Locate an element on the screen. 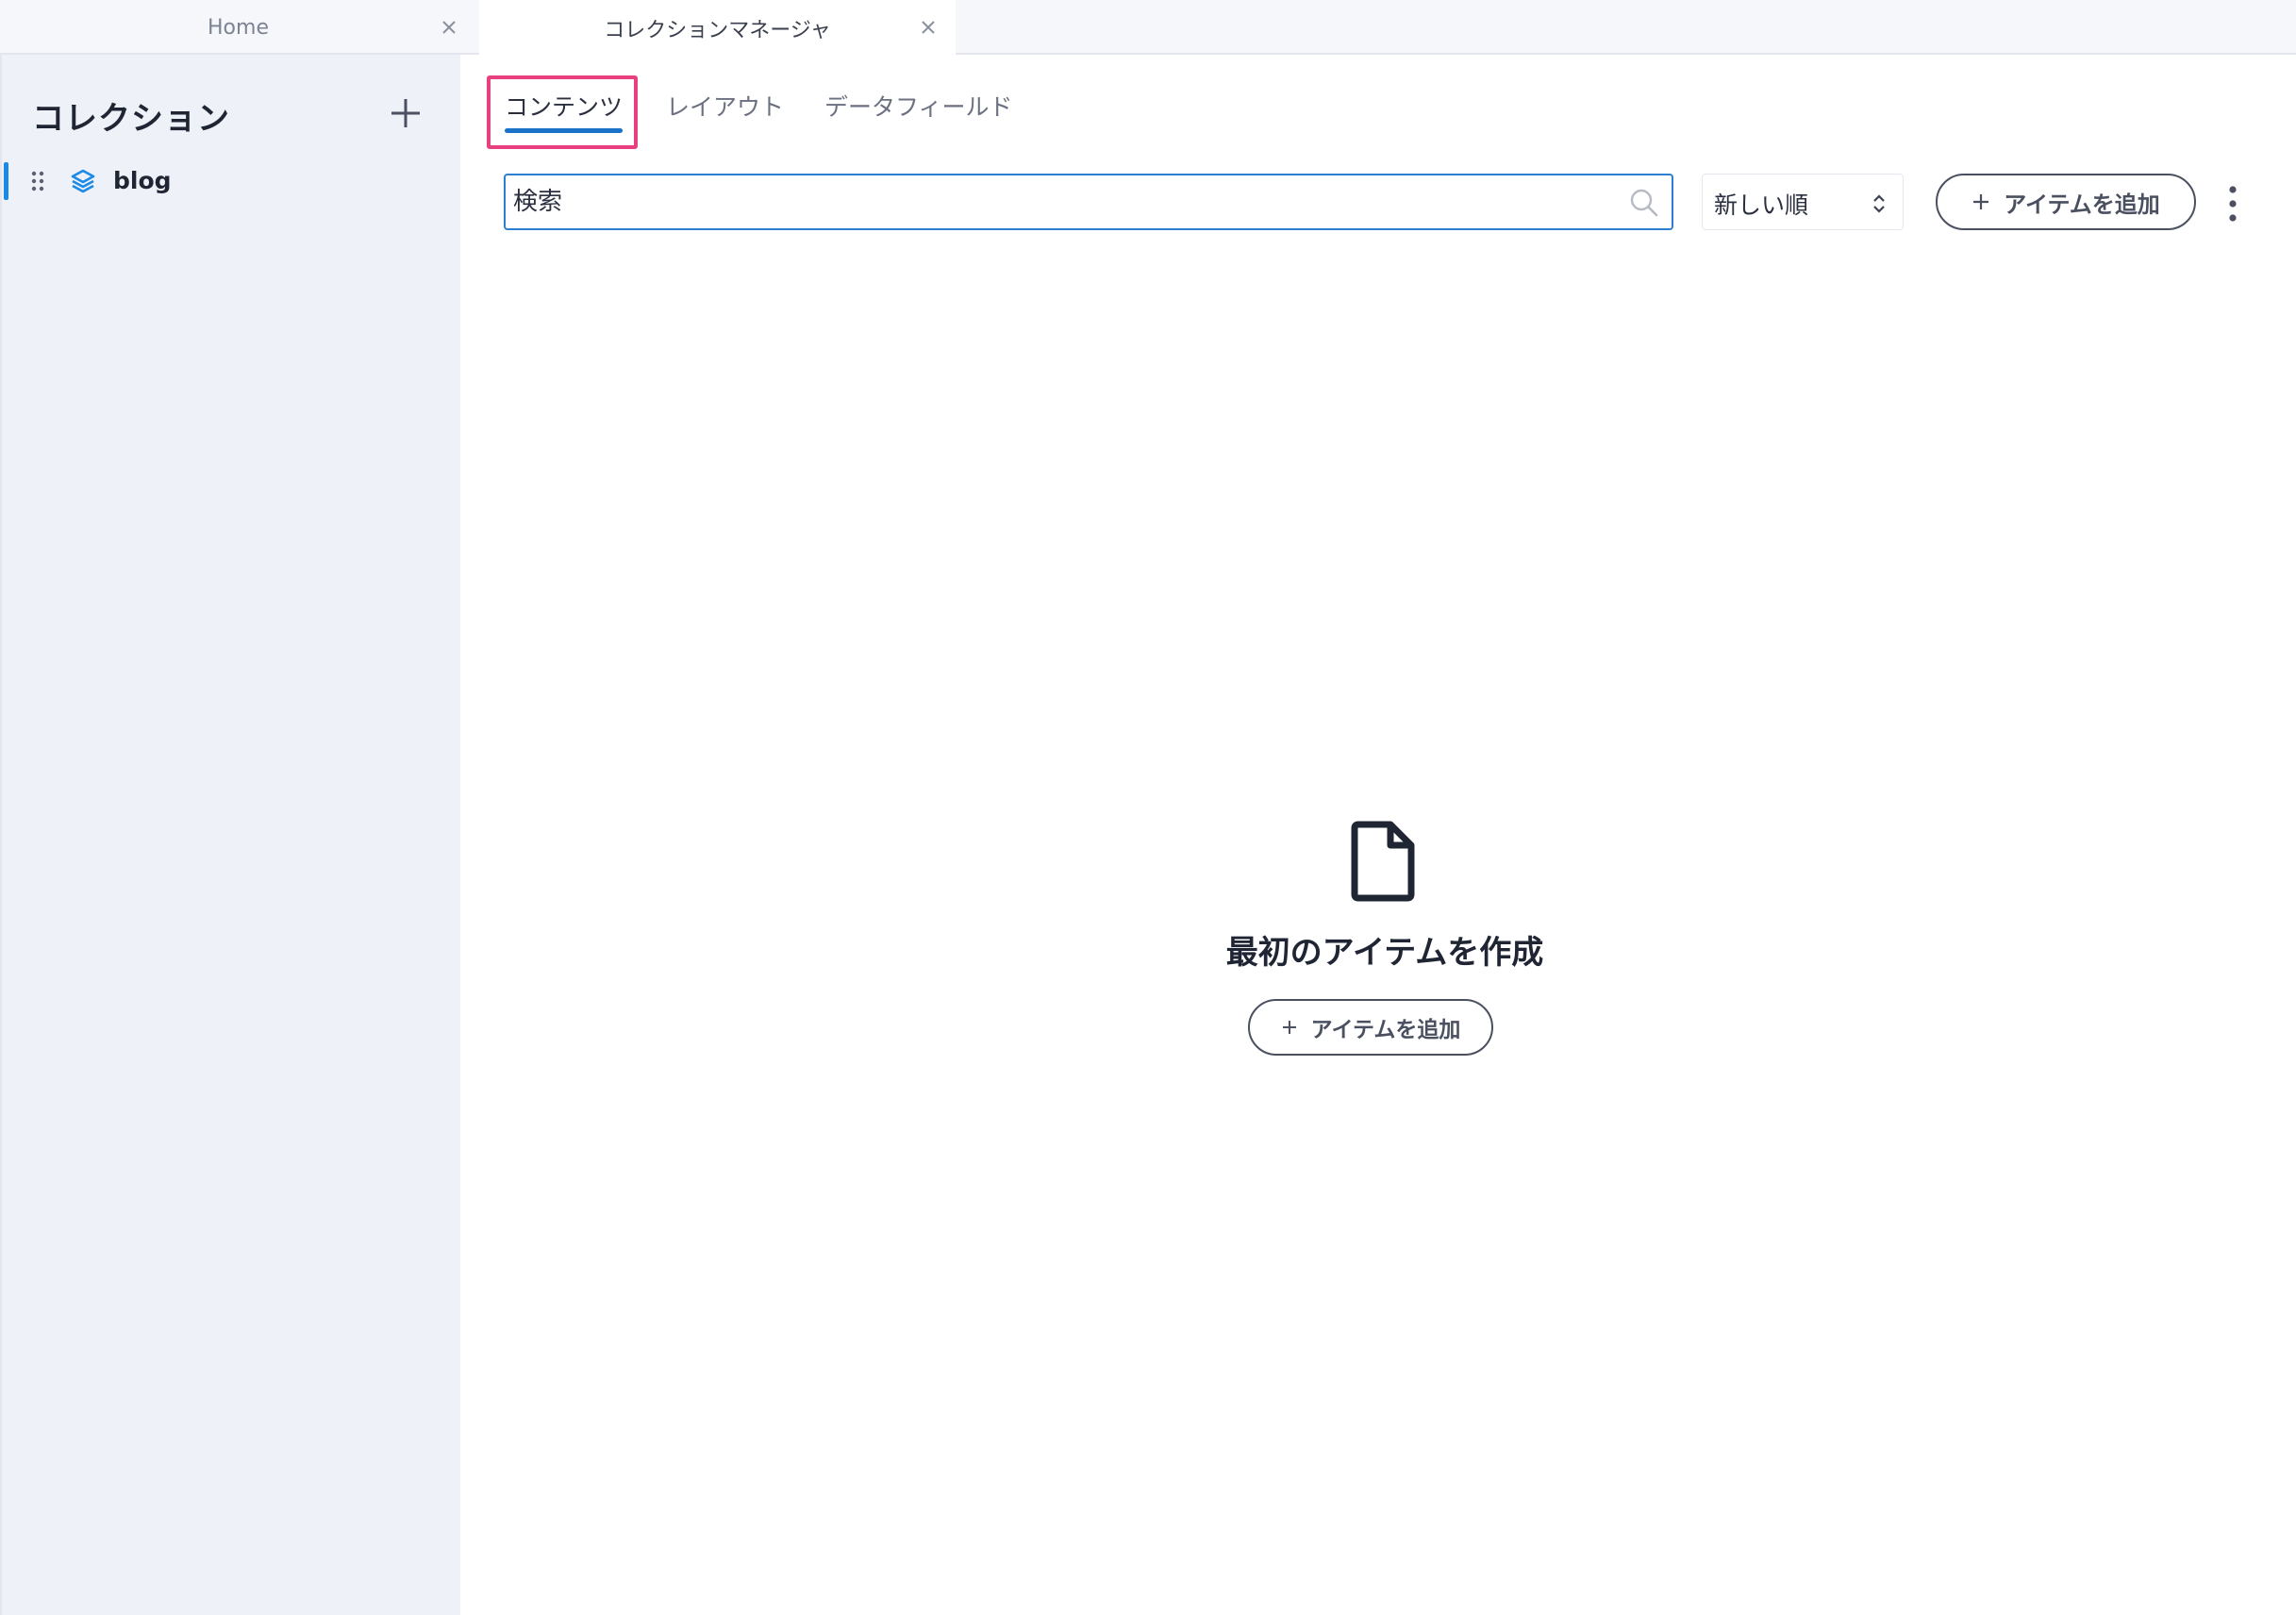  sort-chevron-icon is located at coordinates (1879, 203).